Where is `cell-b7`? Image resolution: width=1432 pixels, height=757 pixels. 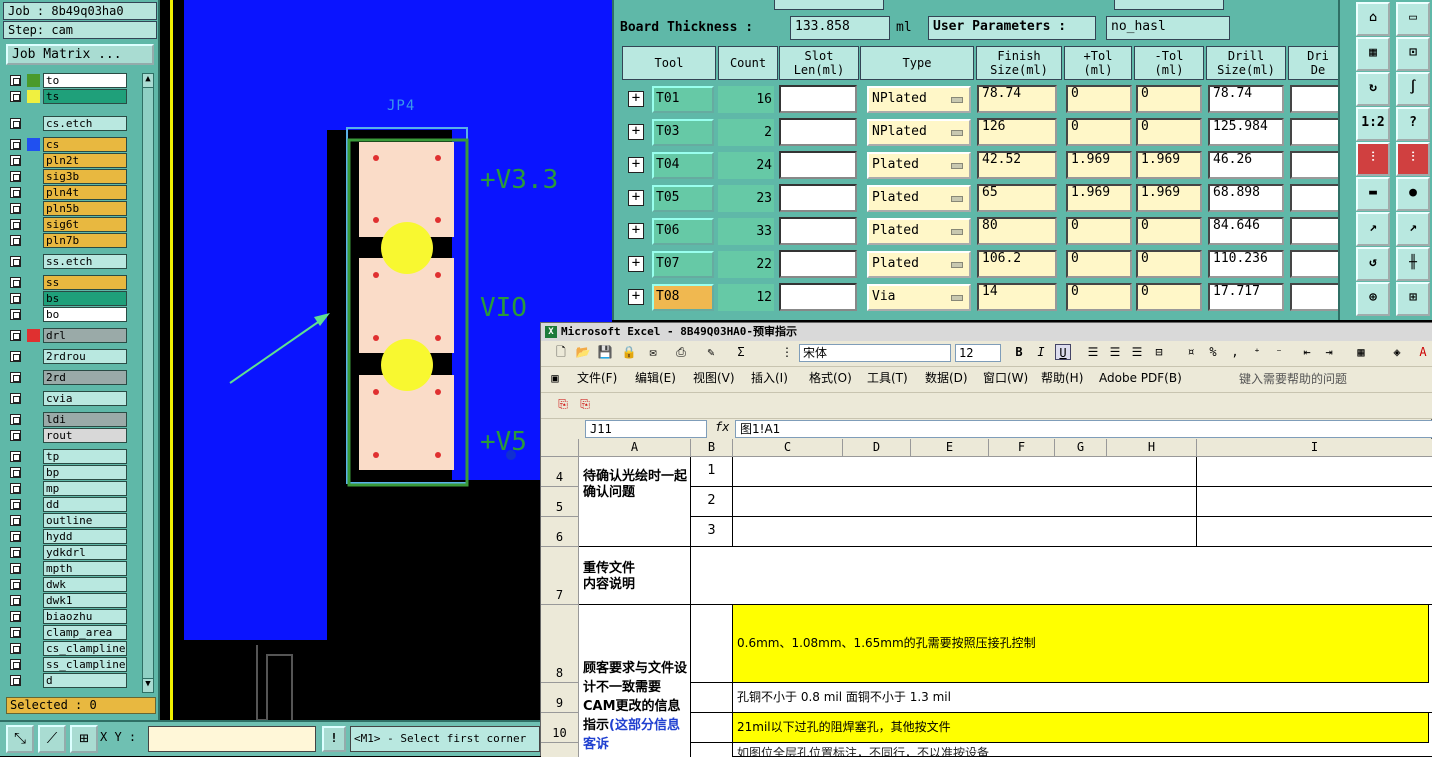
cell-b7 is located at coordinates (1061, 576).